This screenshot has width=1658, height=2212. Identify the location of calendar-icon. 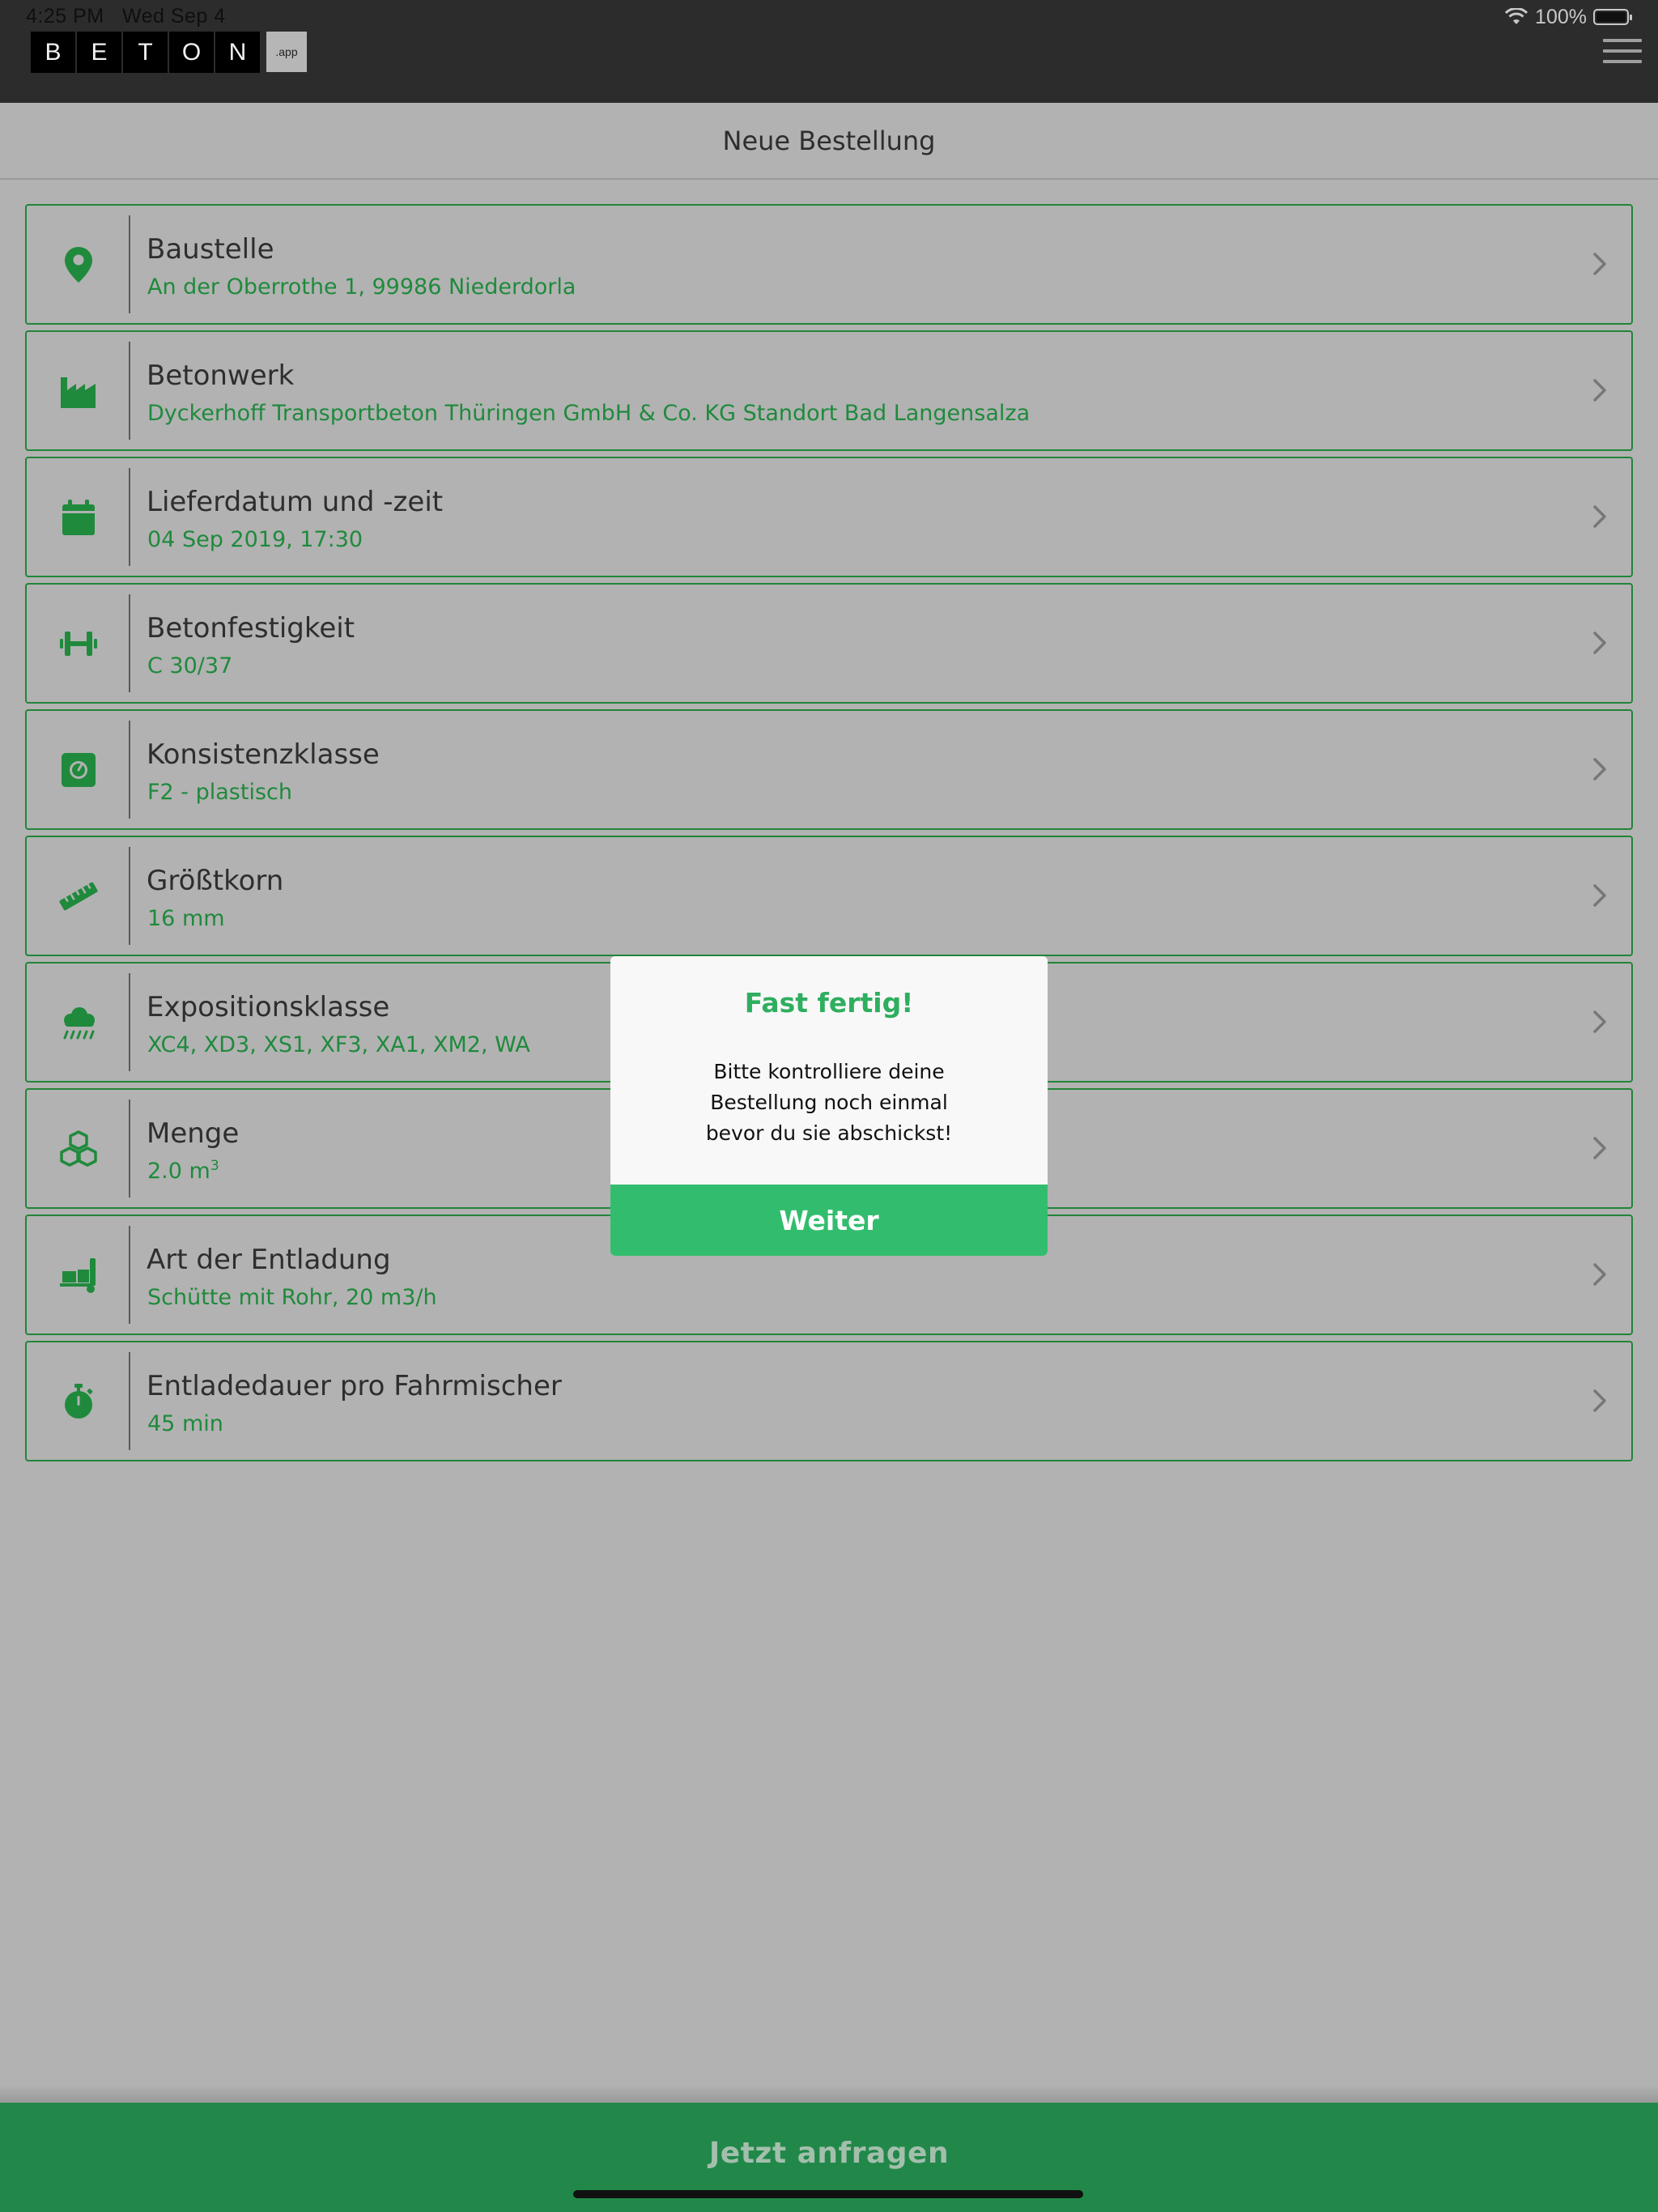
(78, 517).